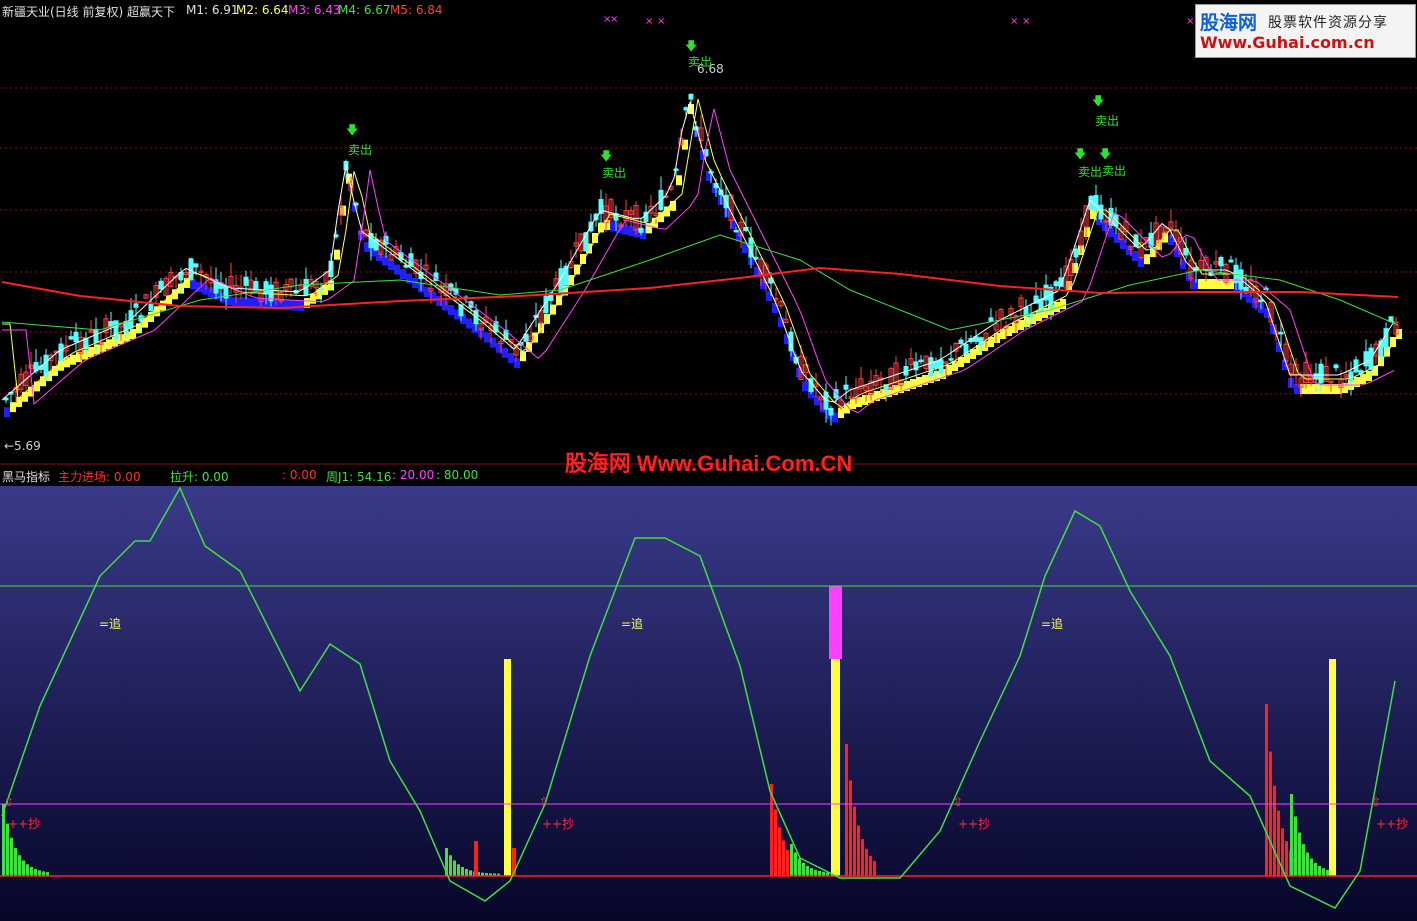 The width and height of the screenshot is (1417, 921). I want to click on level-20: : 20.00, so click(413, 475).